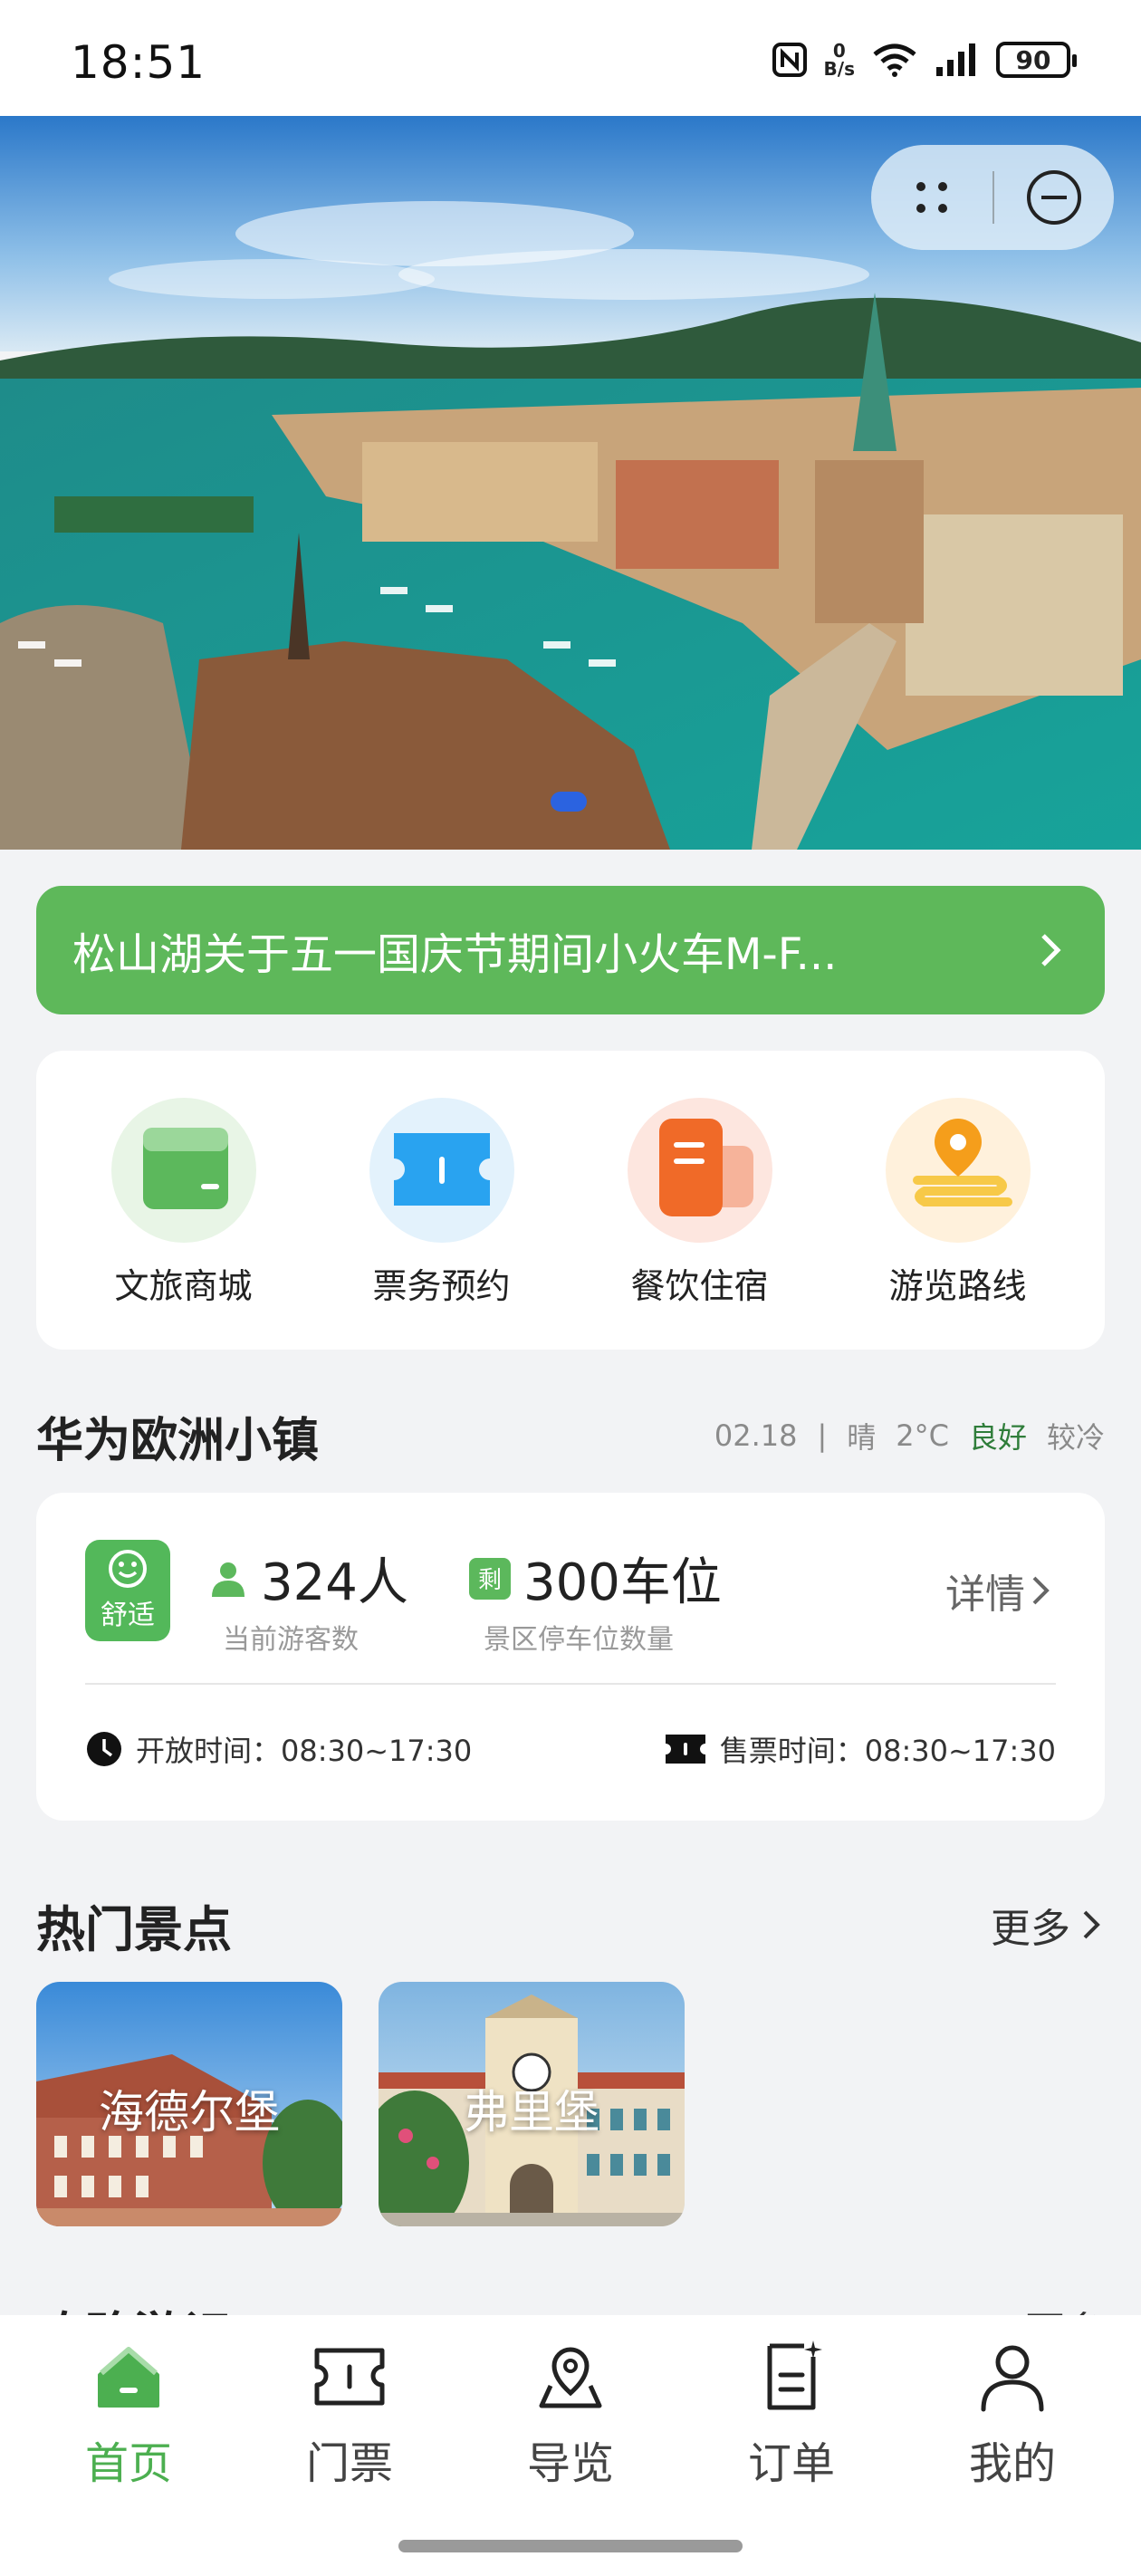 The height and width of the screenshot is (2576, 1141). What do you see at coordinates (128, 2377) in the screenshot?
I see `home-icon` at bounding box center [128, 2377].